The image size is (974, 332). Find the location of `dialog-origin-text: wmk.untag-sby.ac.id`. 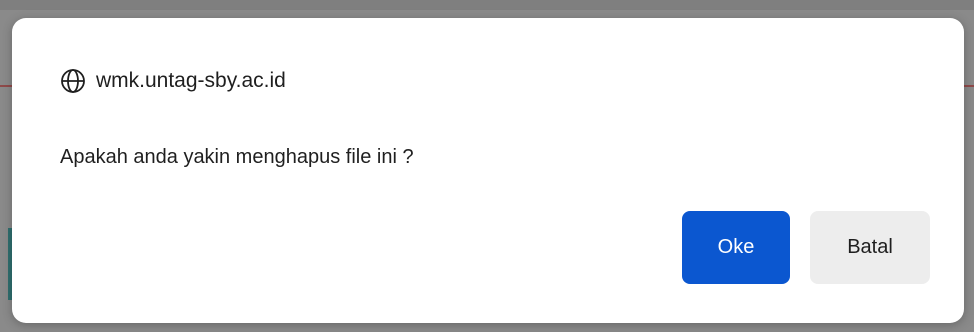

dialog-origin-text: wmk.untag-sby.ac.id is located at coordinates (191, 80).